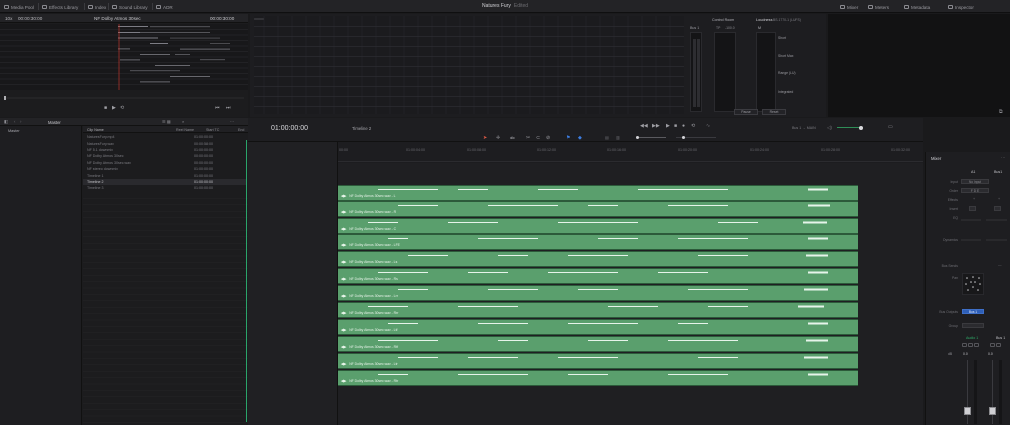  Describe the element at coordinates (598, 293) in the screenshot. I see `audio-clip-channel: ◀▶ NF Dolby Atmos 30sec.wav - Lrr` at that location.